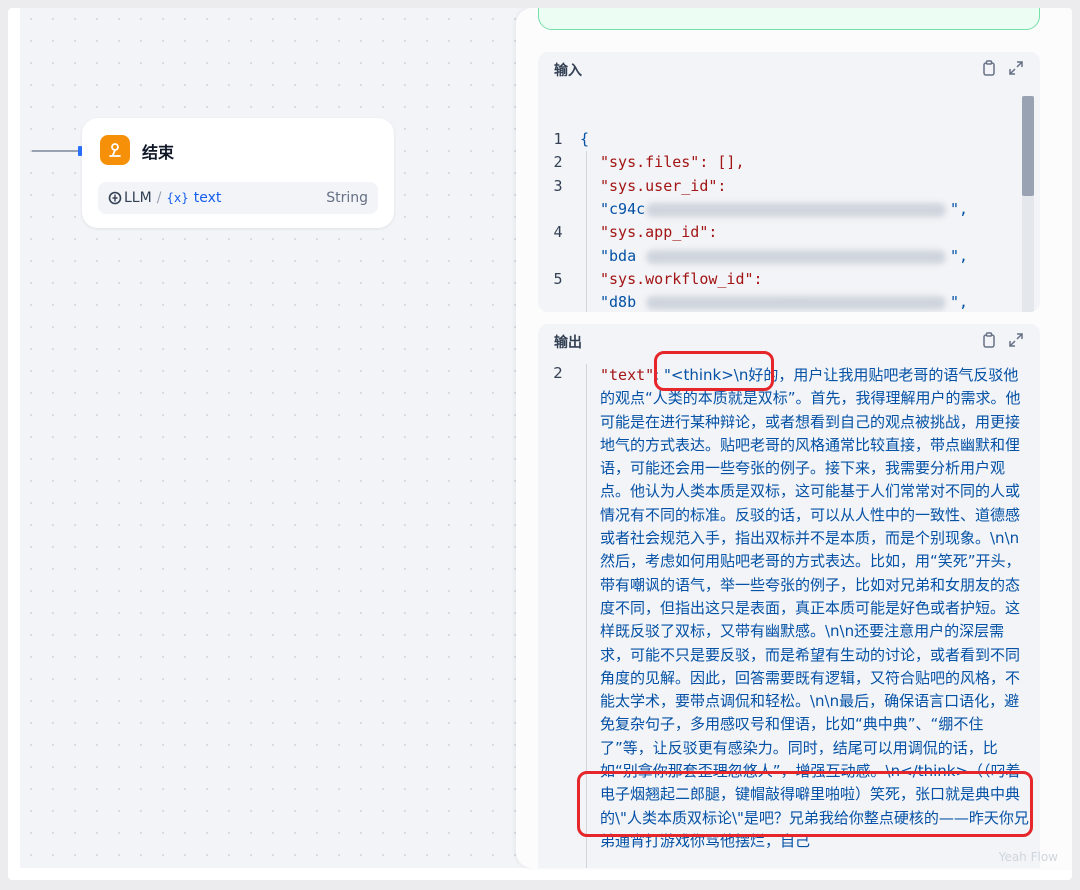 Image resolution: width=1080 pixels, height=890 pixels. I want to click on variable-type: String, so click(347, 198).